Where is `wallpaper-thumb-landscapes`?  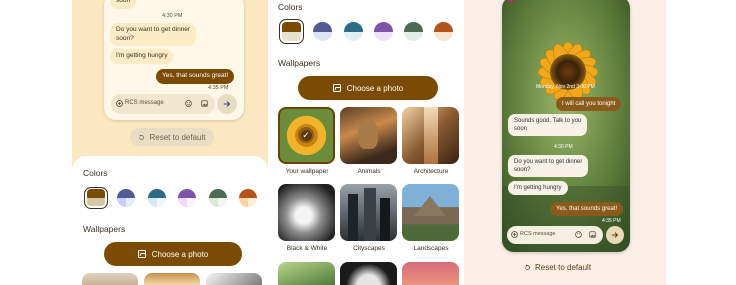 wallpaper-thumb-landscapes is located at coordinates (430, 212).